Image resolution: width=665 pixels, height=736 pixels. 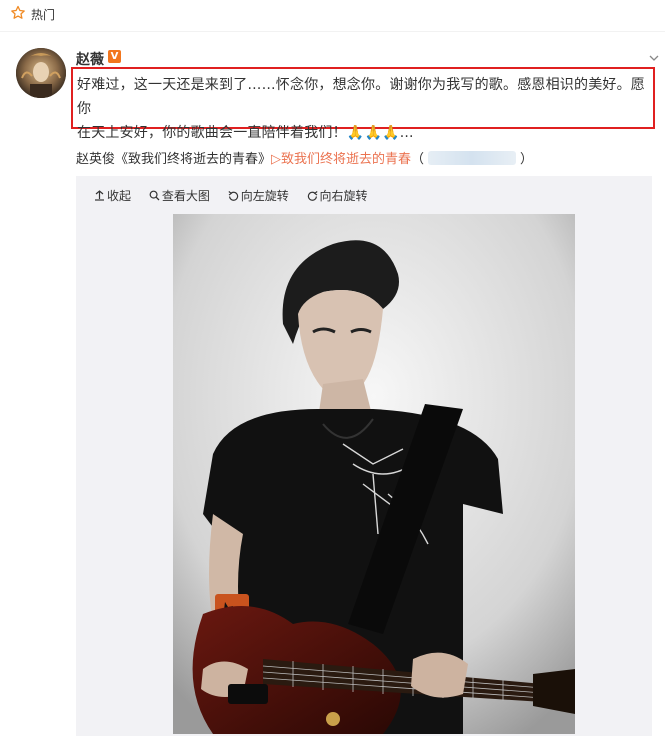 I want to click on song-link: ▷致我们终将逝去的青春, so click(x=341, y=159).